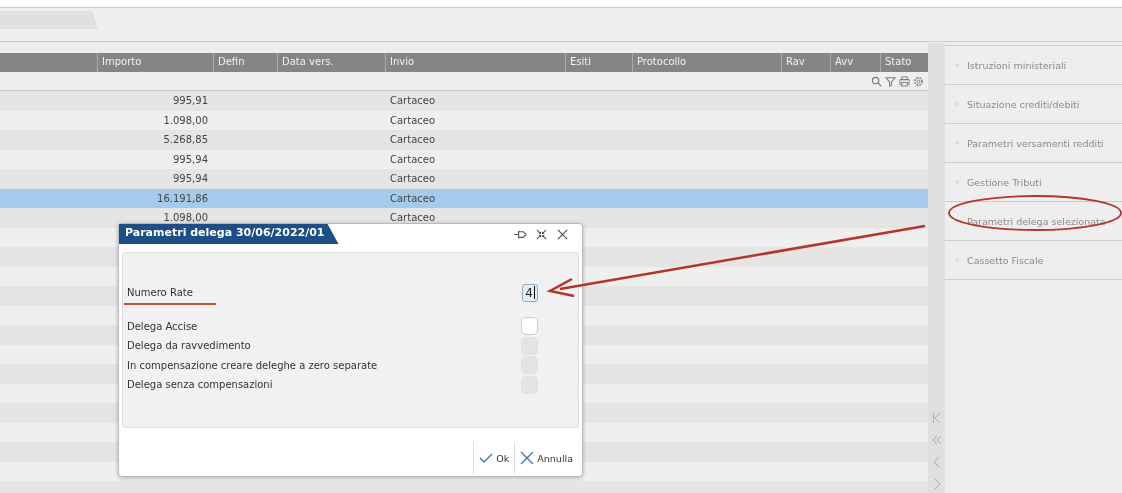  What do you see at coordinates (527, 458) in the screenshot?
I see `cross-icon` at bounding box center [527, 458].